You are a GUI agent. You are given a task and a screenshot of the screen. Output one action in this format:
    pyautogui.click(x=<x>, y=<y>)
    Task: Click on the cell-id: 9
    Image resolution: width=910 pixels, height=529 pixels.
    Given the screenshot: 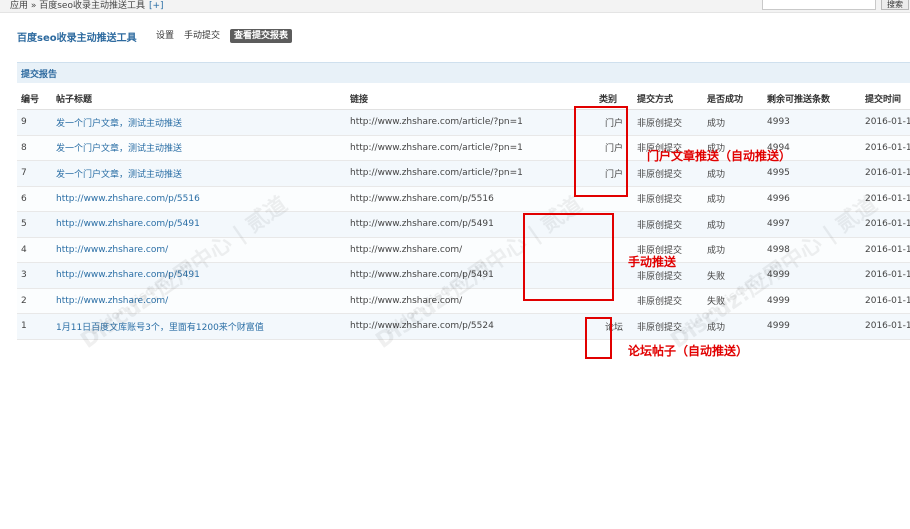 What is the action you would take?
    pyautogui.click(x=34, y=122)
    